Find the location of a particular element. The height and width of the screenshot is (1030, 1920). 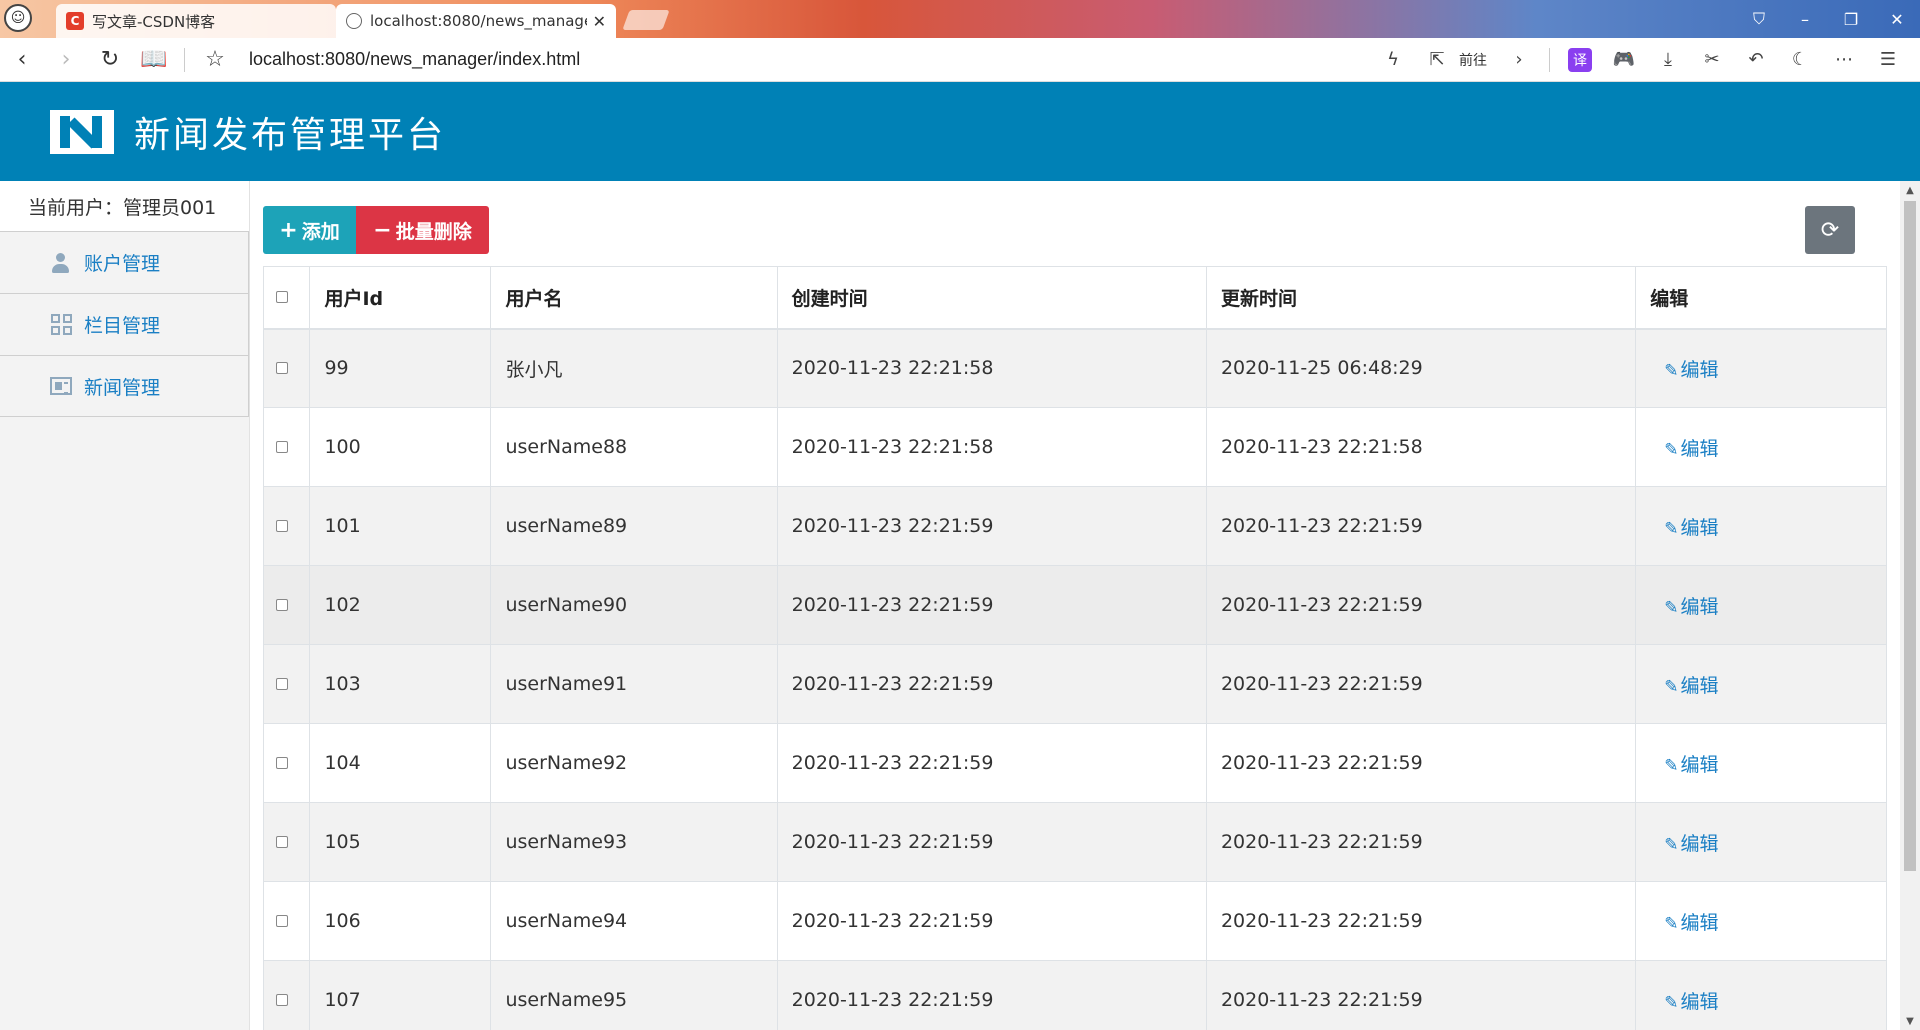

cell-username: userName91 is located at coordinates (634, 684).